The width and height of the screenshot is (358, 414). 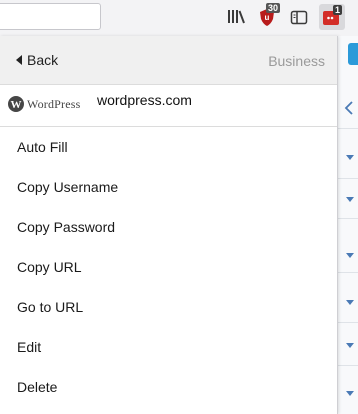 I want to click on menu-item-auto-fill: Auto Fill, so click(x=168, y=147).